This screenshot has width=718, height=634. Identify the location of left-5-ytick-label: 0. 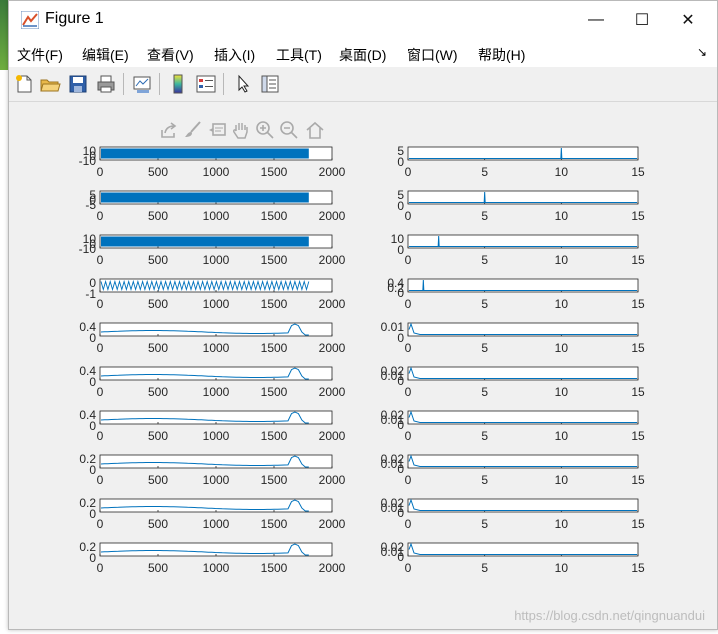
(92, 338).